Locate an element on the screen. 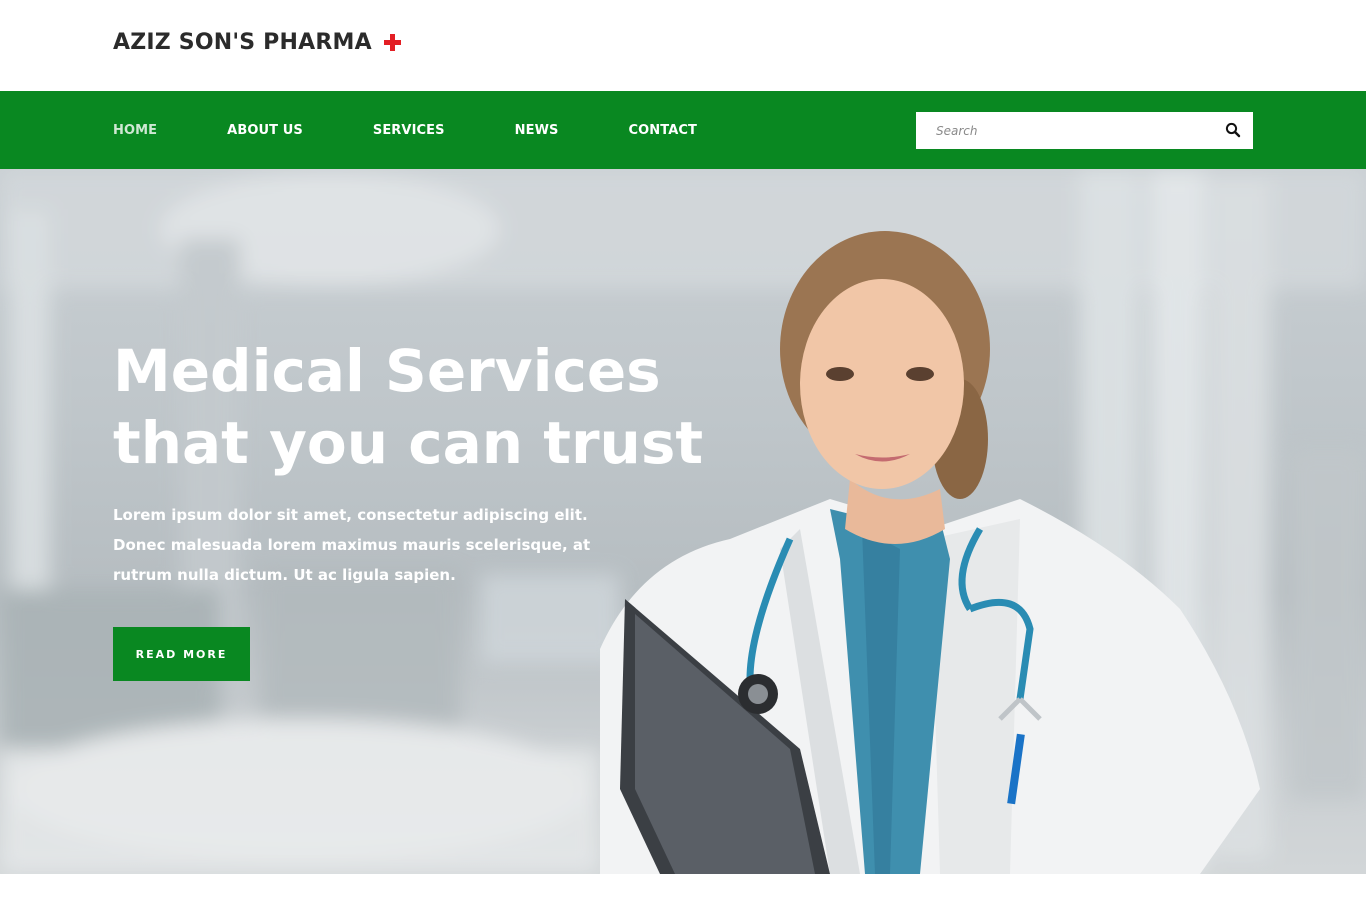 This screenshot has height=916, width=1366. search-input is located at coordinates (1061, 130).